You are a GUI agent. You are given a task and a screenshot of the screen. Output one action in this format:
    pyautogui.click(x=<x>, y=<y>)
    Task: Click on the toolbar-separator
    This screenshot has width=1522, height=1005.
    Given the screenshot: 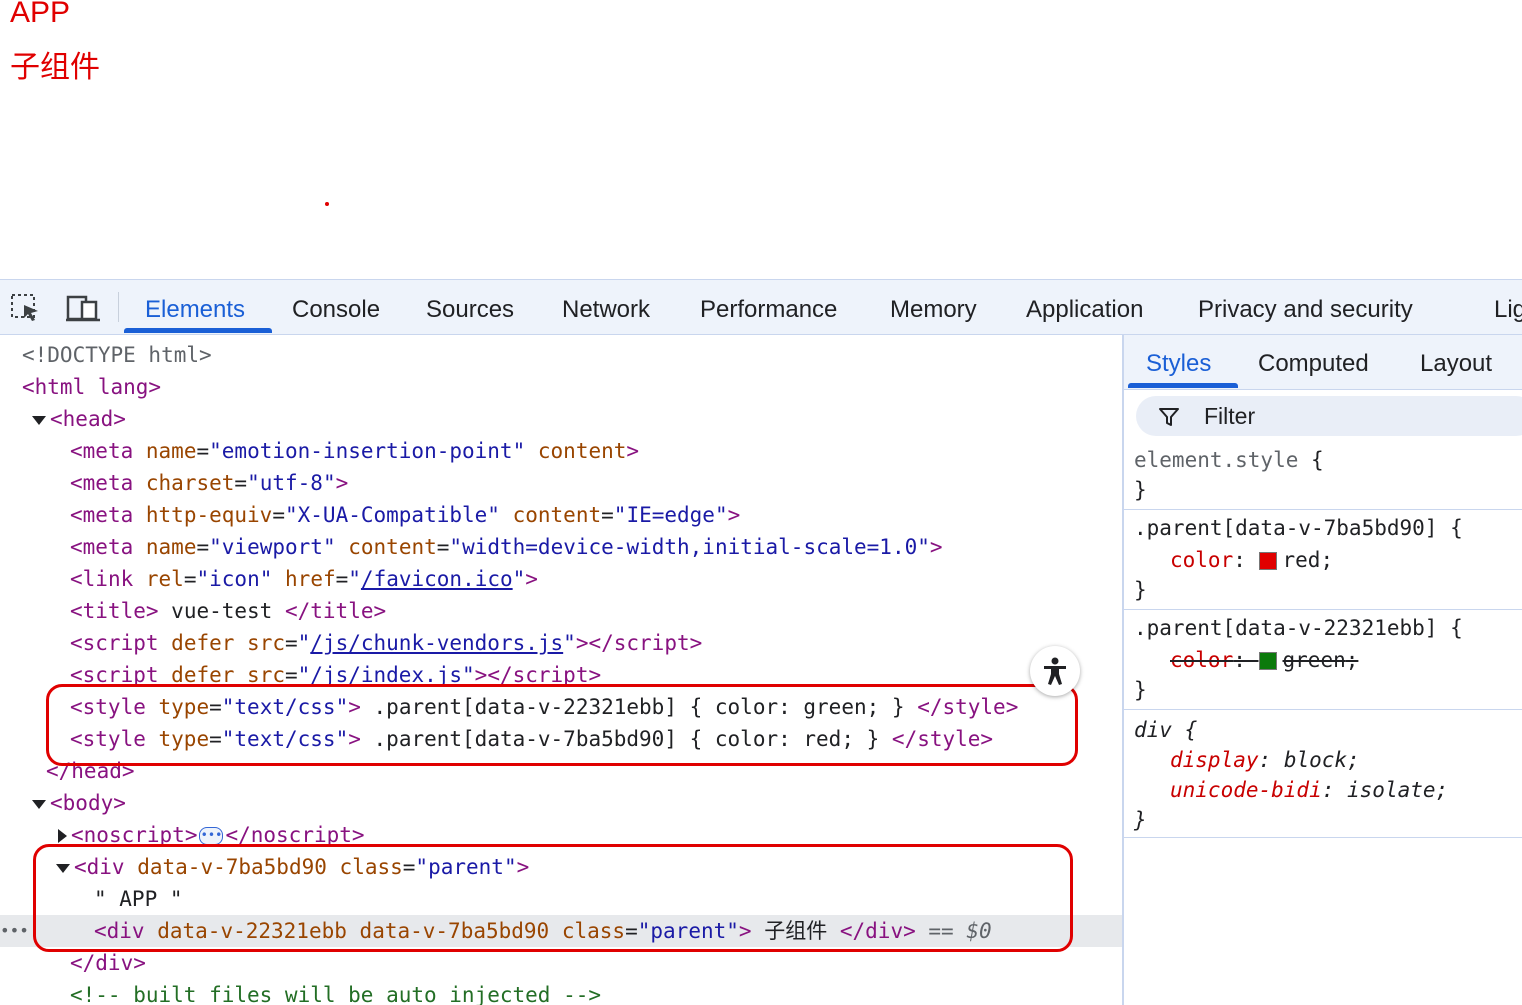 What is the action you would take?
    pyautogui.click(x=118, y=307)
    